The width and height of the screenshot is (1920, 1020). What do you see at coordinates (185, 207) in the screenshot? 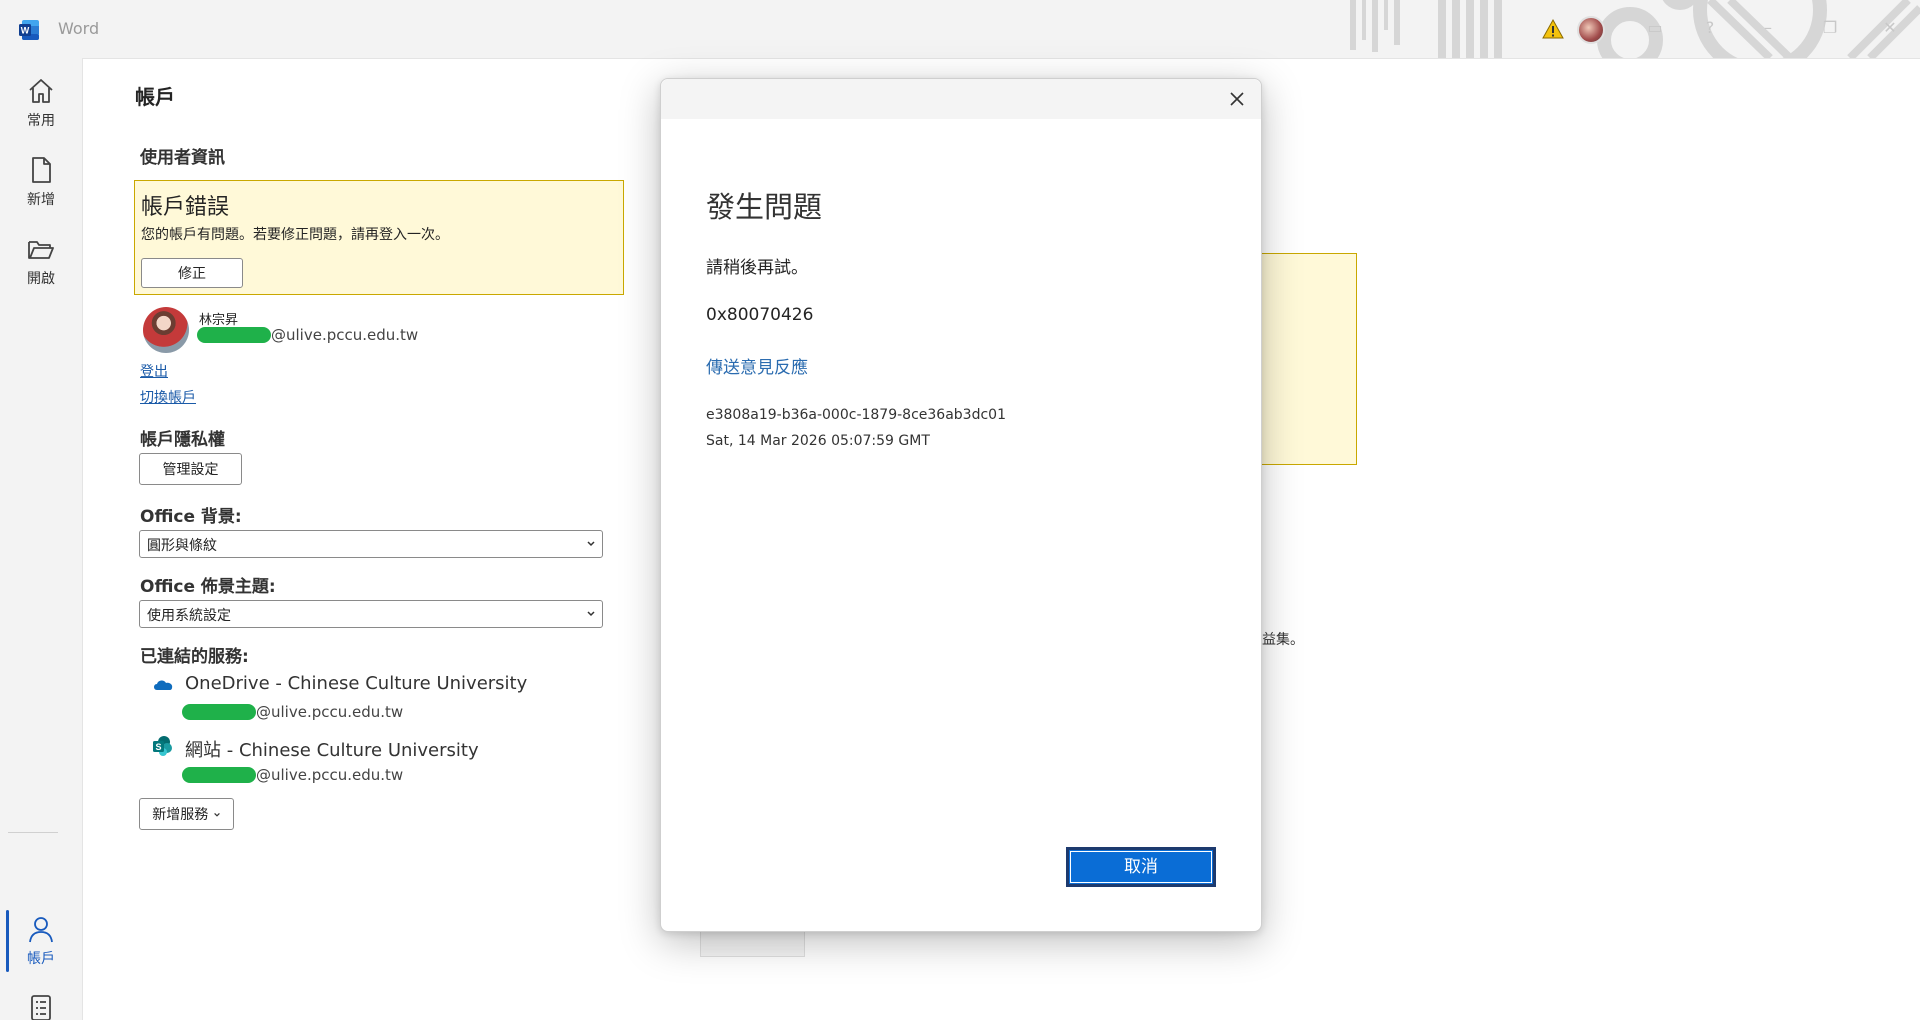
I see `account-error-title: 帳戶錯誤` at bounding box center [185, 207].